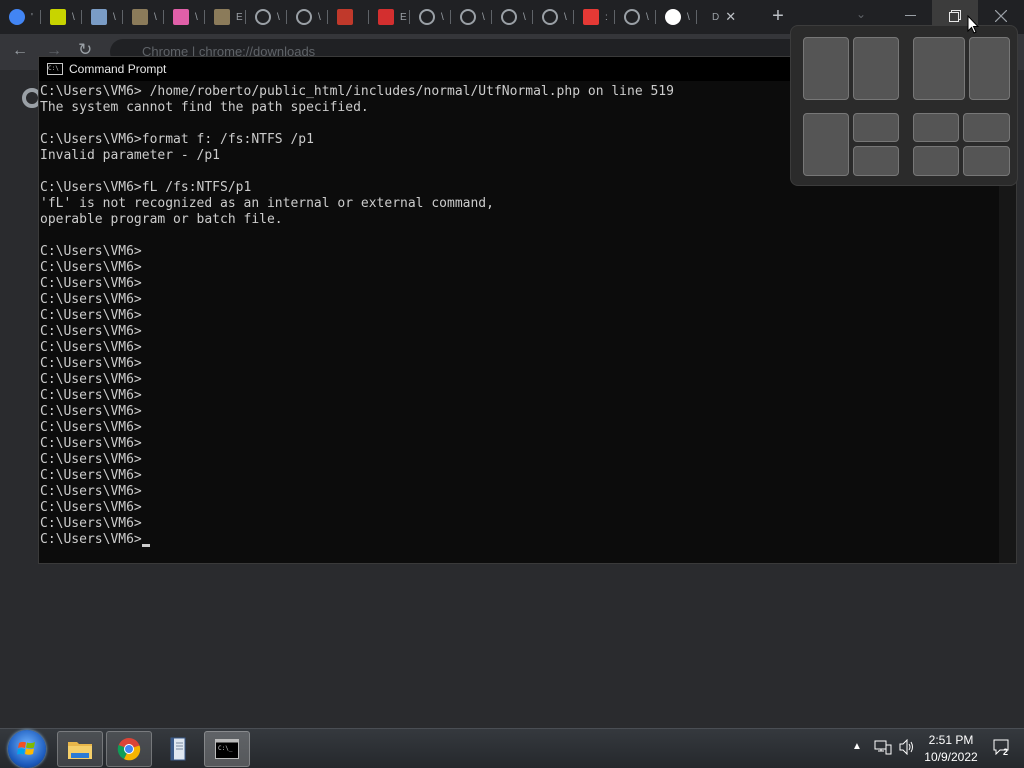 The height and width of the screenshot is (768, 1024). Describe the element at coordinates (146, 187) in the screenshot. I see `console-line-text: C:\Users\VM6>fL /fs:NTFS/p1` at that location.